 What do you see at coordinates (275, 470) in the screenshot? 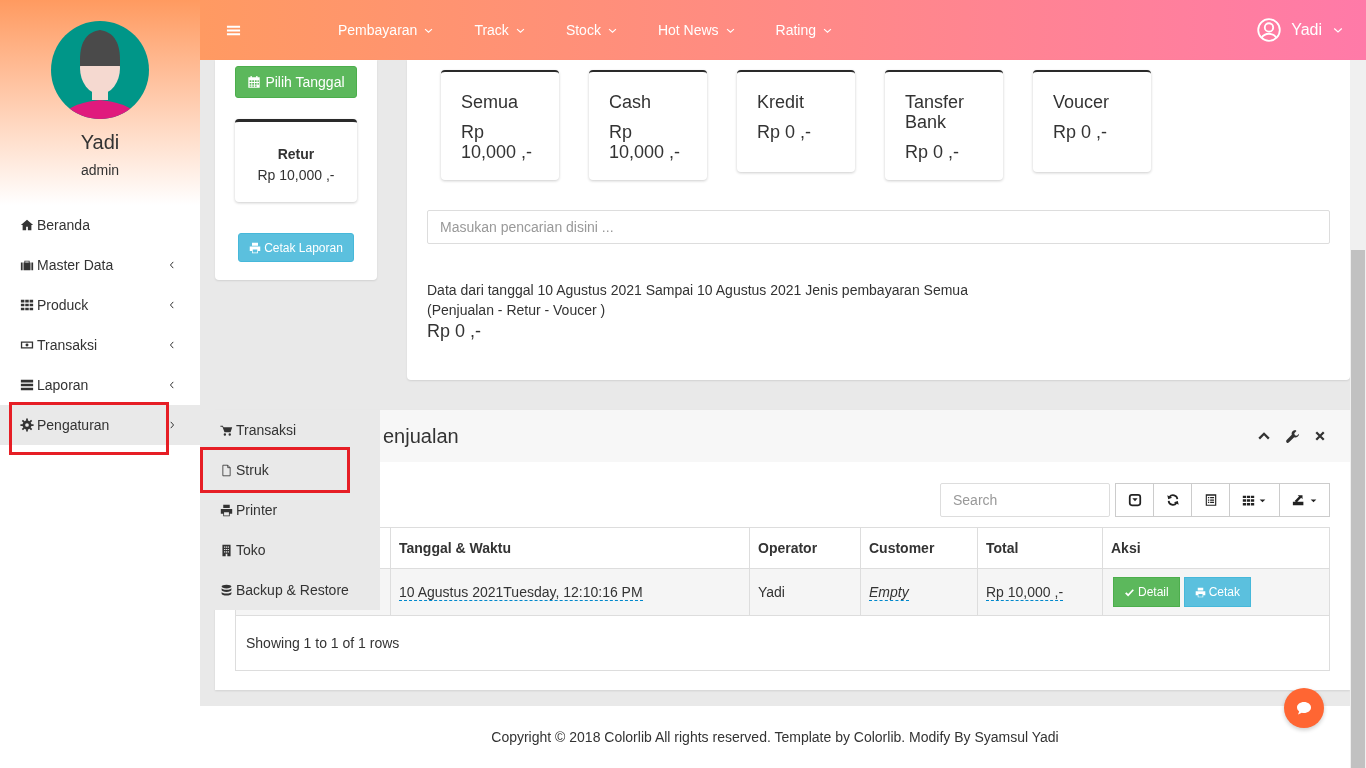
I see `submenu-item: Struk` at bounding box center [275, 470].